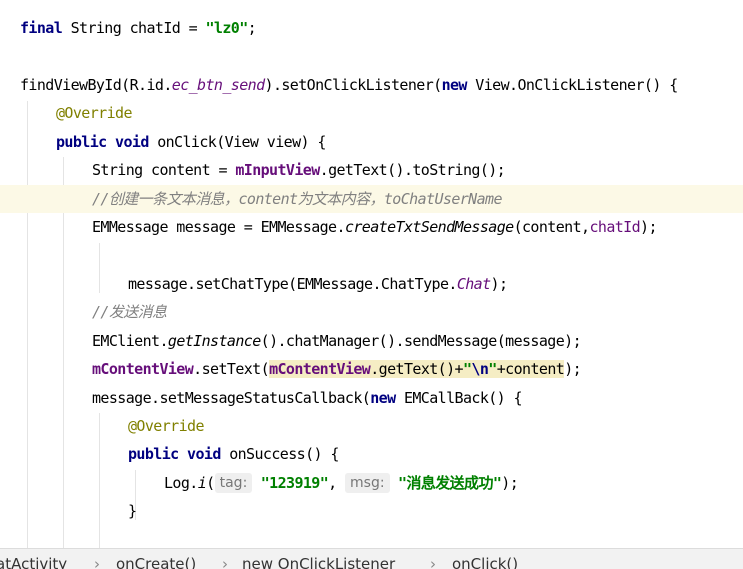 The image size is (743, 569). What do you see at coordinates (96, 85) in the screenshot?
I see `code-text: findViewById(R.id.` at bounding box center [96, 85].